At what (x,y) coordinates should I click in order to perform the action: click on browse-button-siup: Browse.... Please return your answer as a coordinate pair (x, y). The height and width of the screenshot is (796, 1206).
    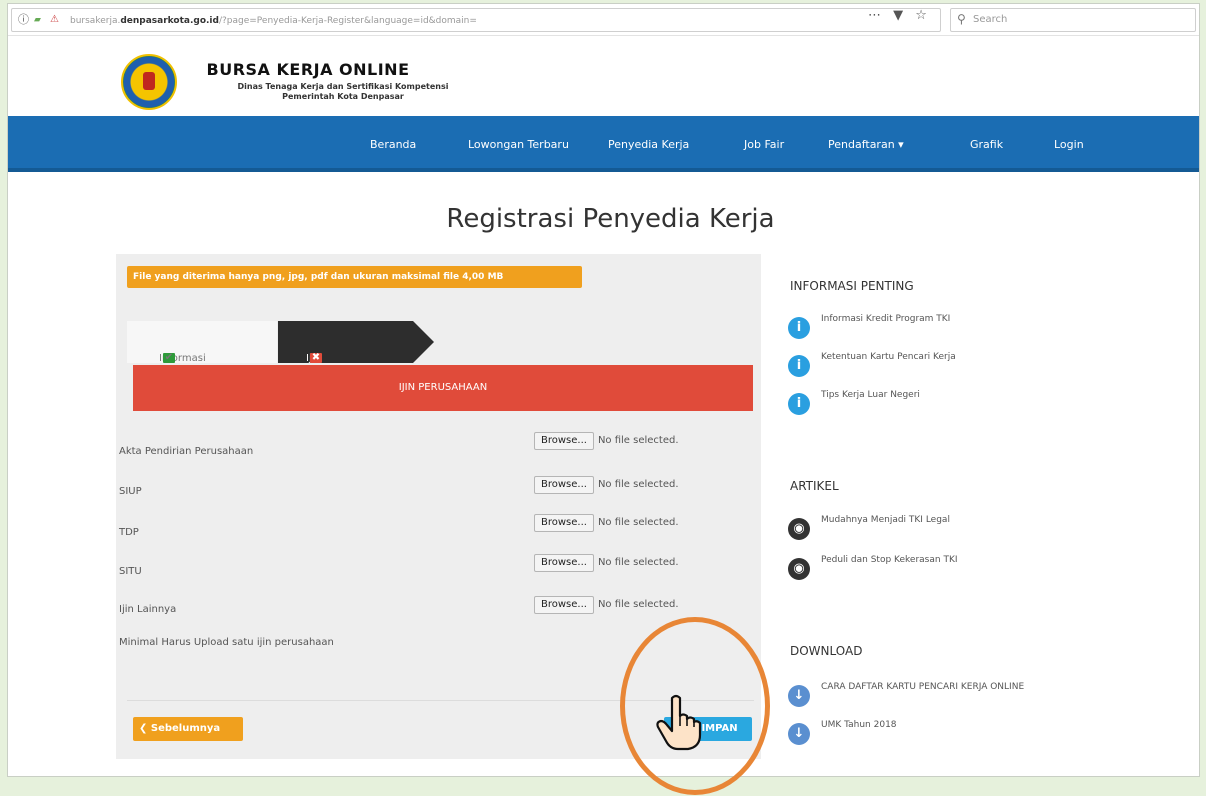
    Looking at the image, I should click on (564, 485).